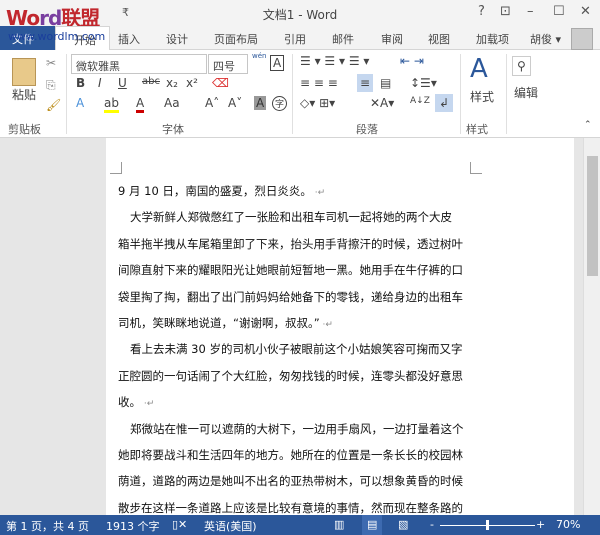  I want to click on shading-icon: ◇▾ ⊞▾, so click(317, 103).